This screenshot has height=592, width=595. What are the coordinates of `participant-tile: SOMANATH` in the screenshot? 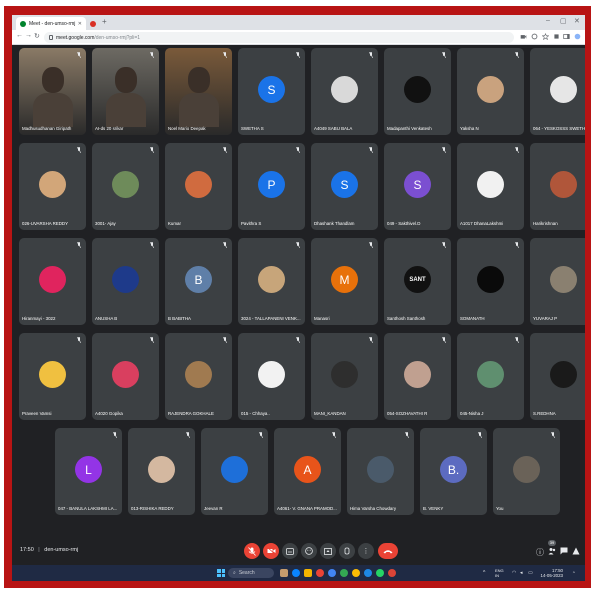 It's located at (490, 281).